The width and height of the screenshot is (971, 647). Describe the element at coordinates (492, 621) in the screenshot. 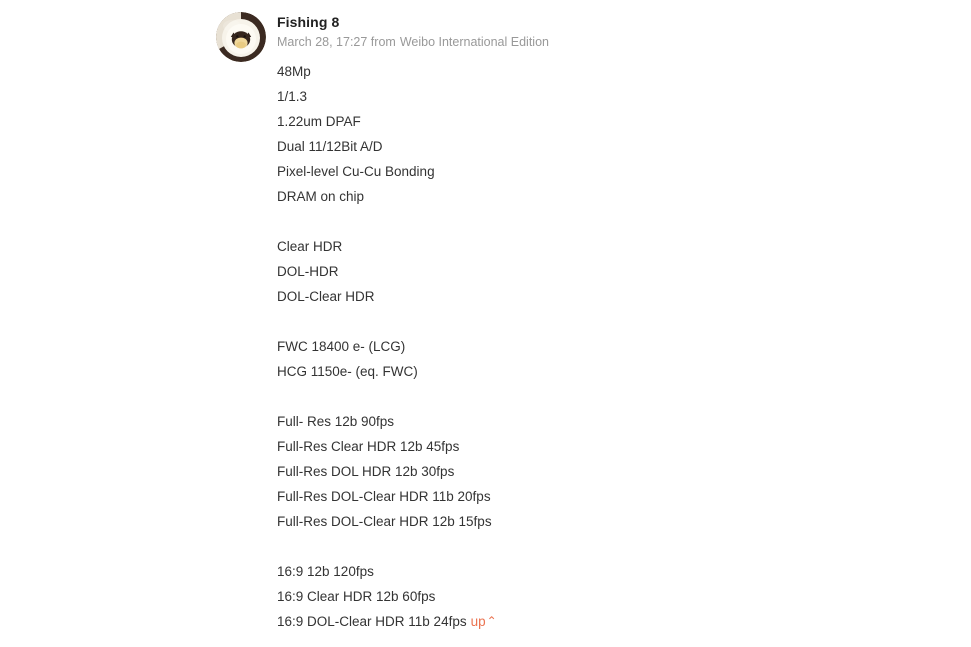

I see `chevron-up-icon: ⌃` at that location.